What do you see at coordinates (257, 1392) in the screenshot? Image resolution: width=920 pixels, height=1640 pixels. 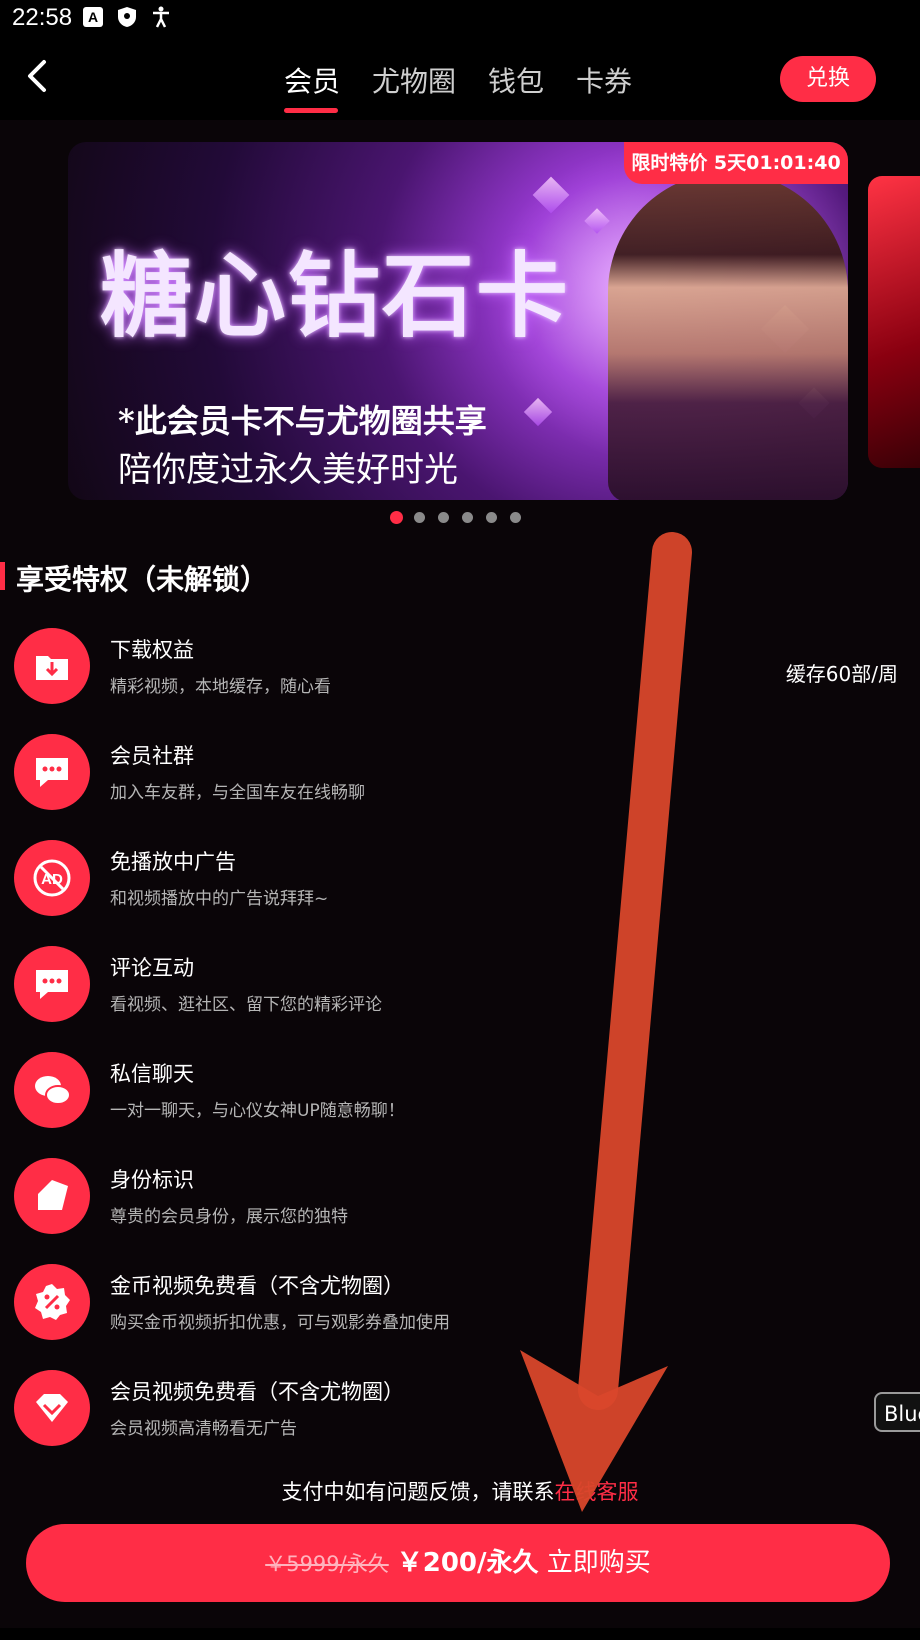 I see `privilege-name: 会员视频免费看（不含尤物圈）` at bounding box center [257, 1392].